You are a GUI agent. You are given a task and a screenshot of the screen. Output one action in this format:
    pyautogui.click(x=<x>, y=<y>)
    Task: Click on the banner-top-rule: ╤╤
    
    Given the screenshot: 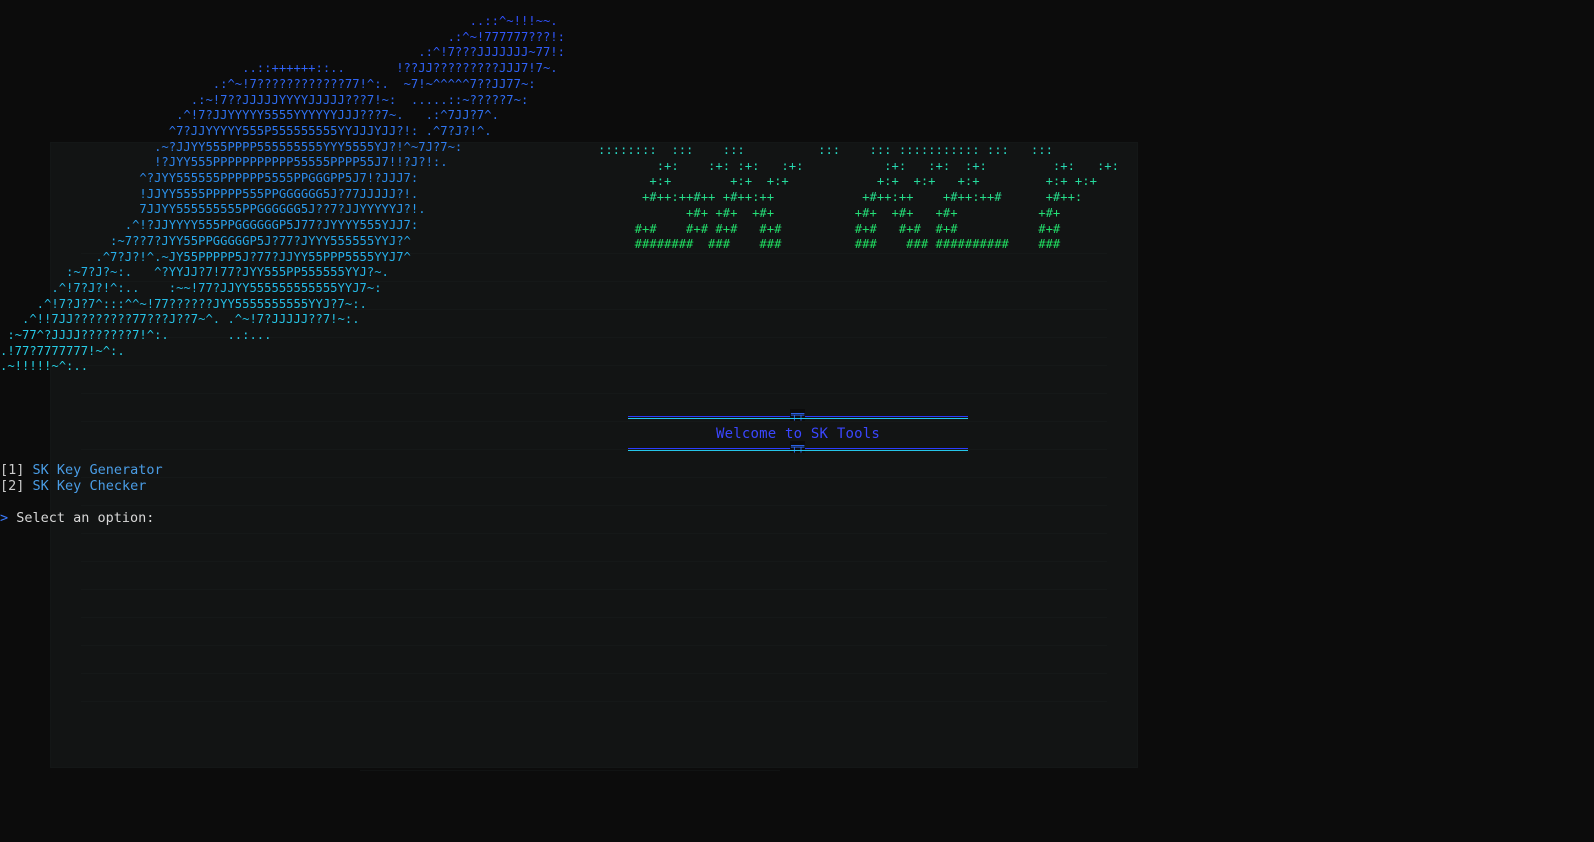 What is the action you would take?
    pyautogui.click(x=798, y=415)
    